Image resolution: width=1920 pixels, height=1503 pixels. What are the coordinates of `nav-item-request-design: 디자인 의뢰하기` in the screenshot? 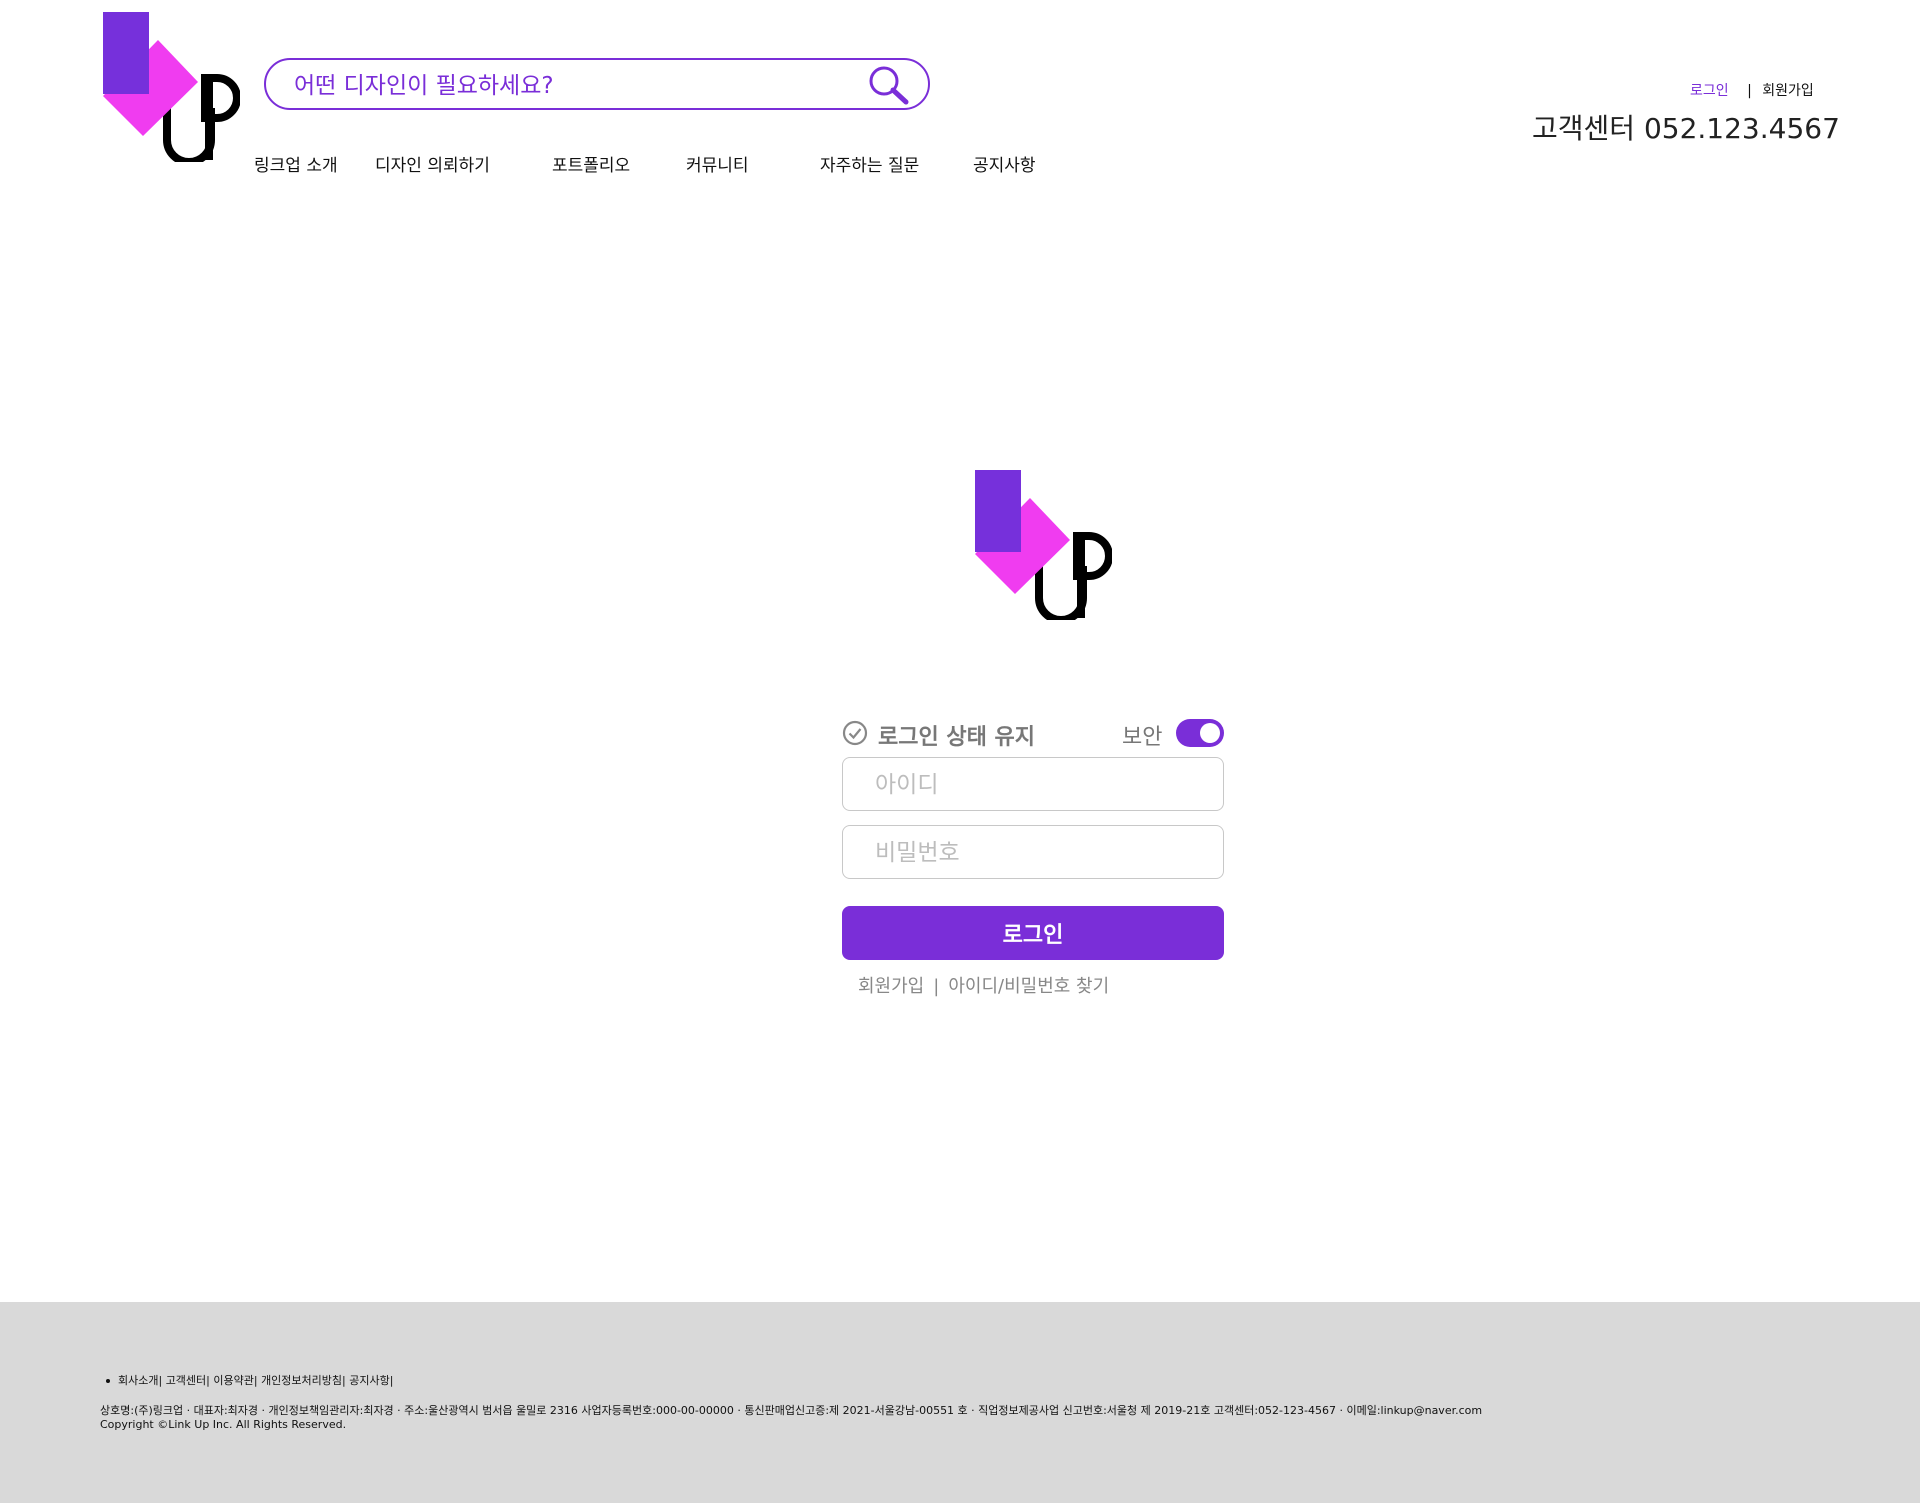 It's located at (432, 163).